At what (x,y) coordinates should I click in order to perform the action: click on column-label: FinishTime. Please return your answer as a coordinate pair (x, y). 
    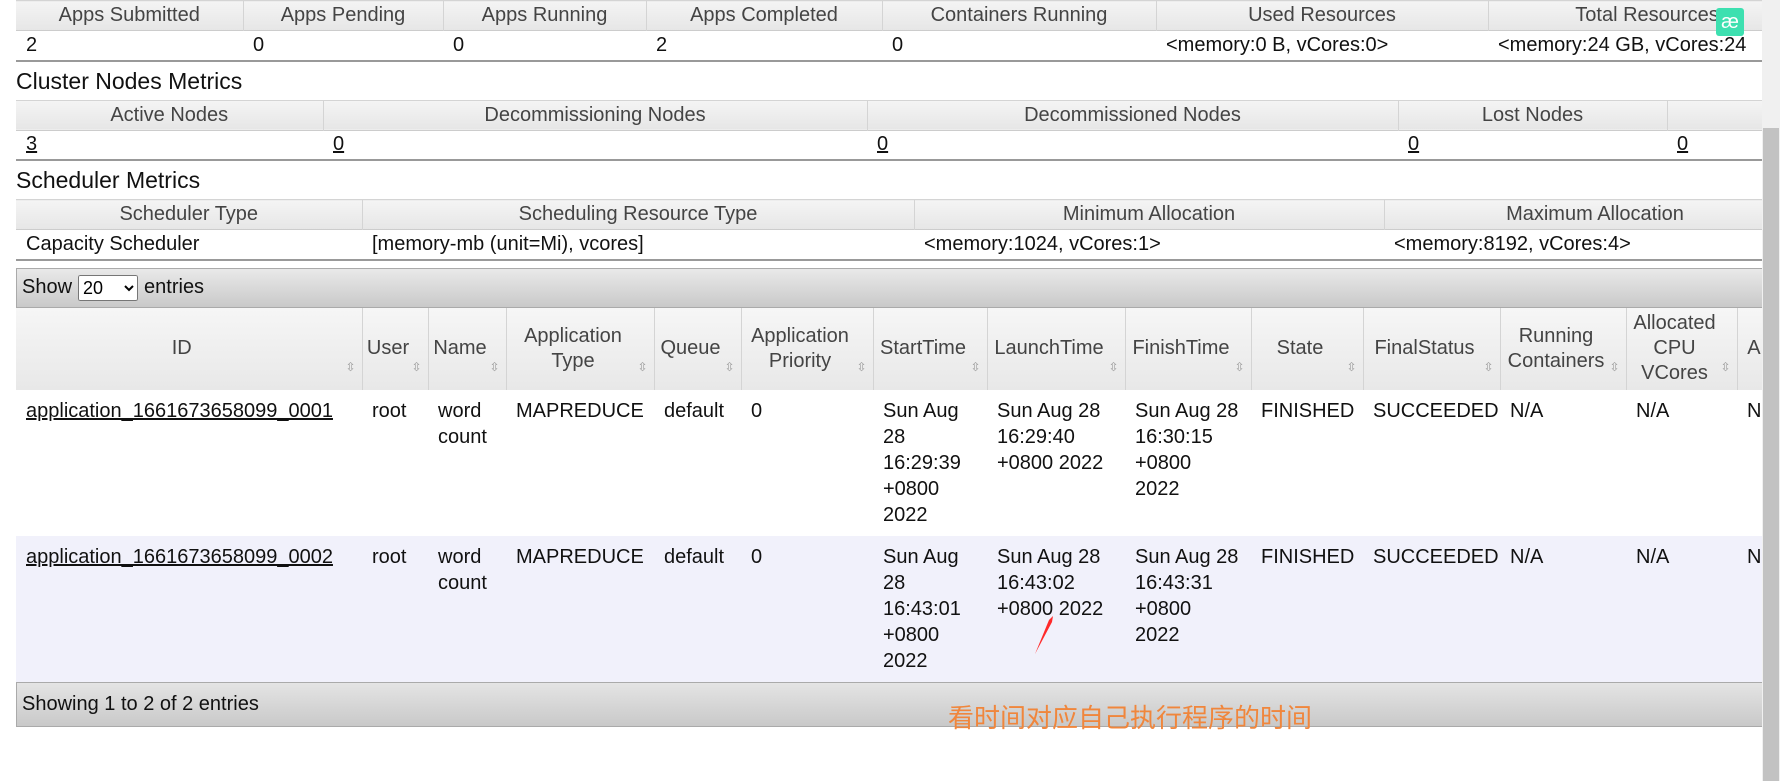
    Looking at the image, I should click on (1181, 348).